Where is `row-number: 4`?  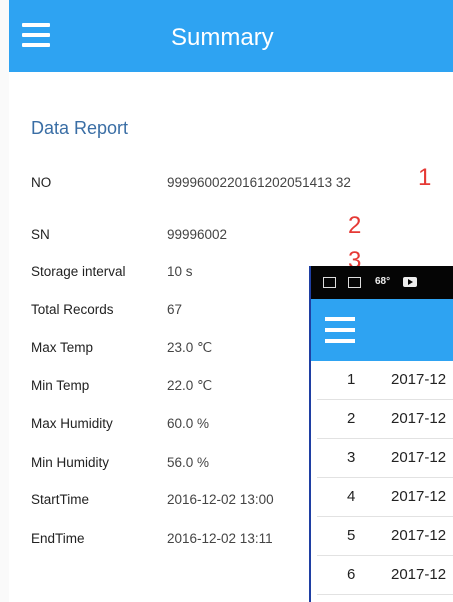 row-number: 4 is located at coordinates (351, 496).